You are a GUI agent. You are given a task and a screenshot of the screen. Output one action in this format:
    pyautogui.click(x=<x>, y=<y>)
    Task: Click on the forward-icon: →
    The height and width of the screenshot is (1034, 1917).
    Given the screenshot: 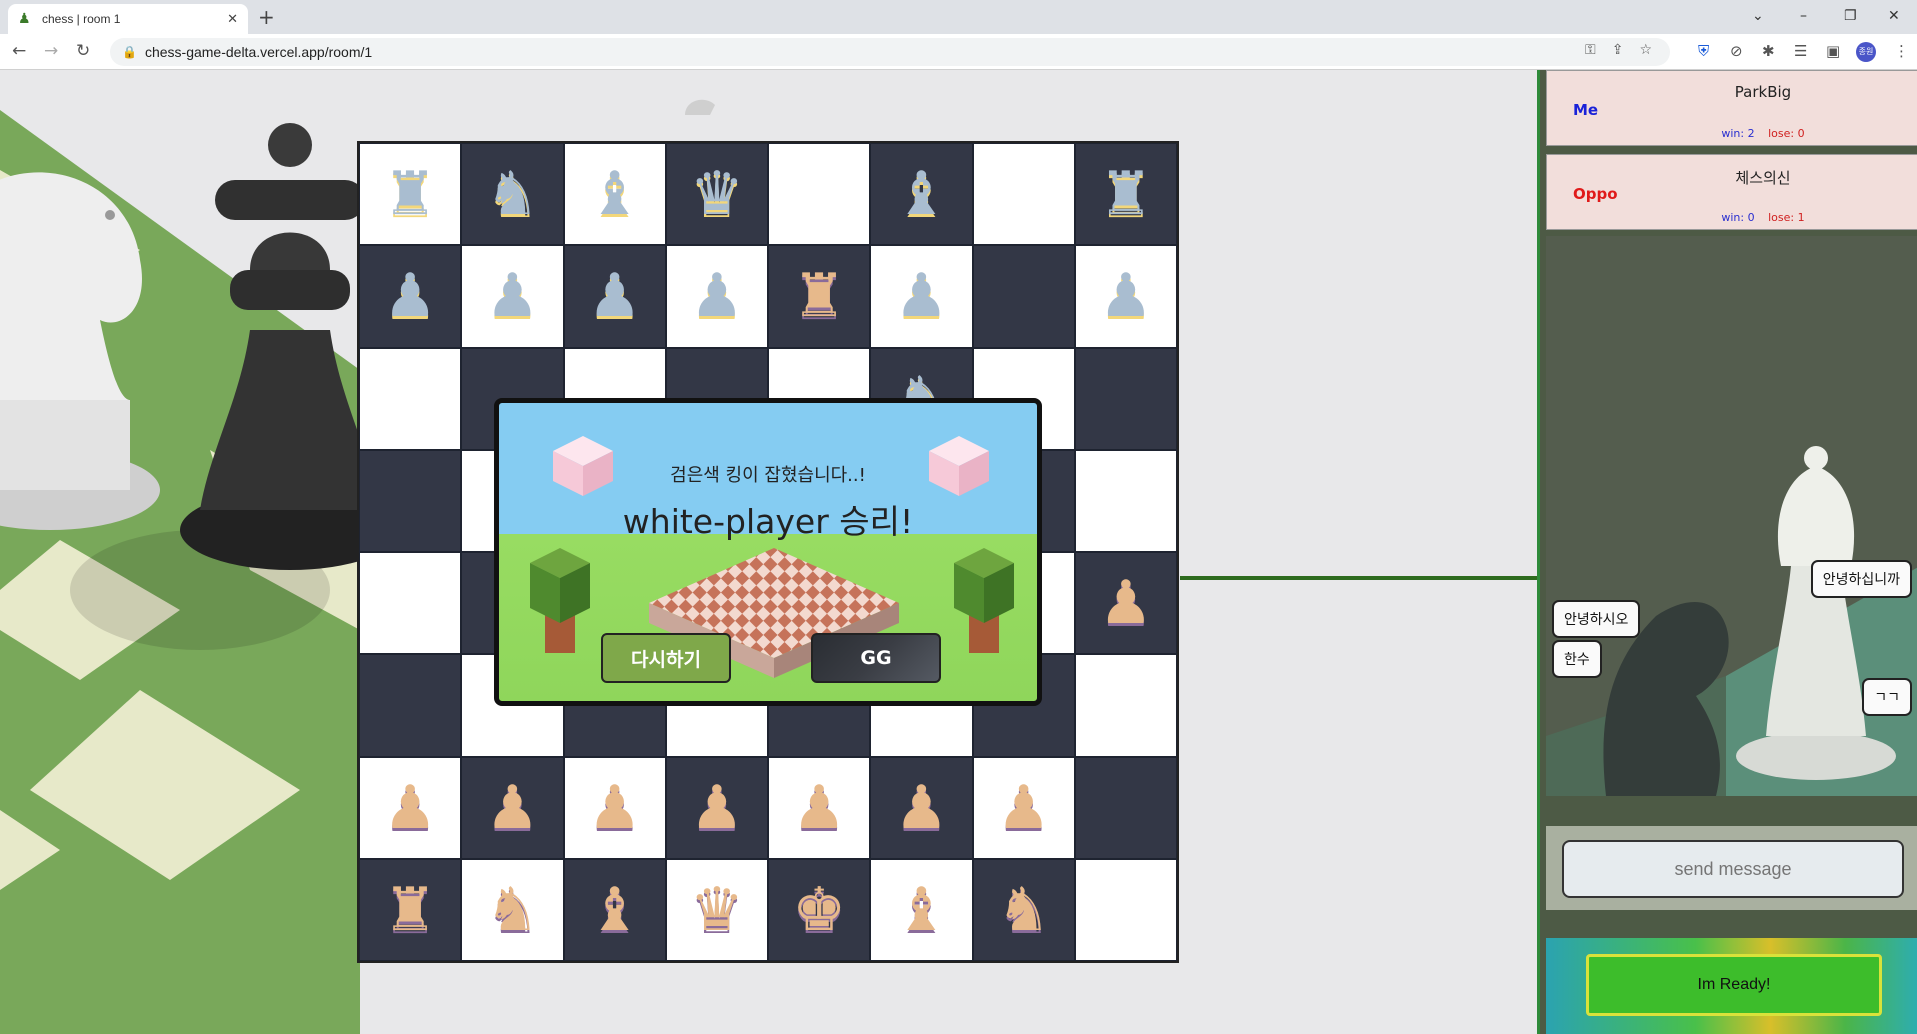 What is the action you would take?
    pyautogui.click(x=51, y=51)
    